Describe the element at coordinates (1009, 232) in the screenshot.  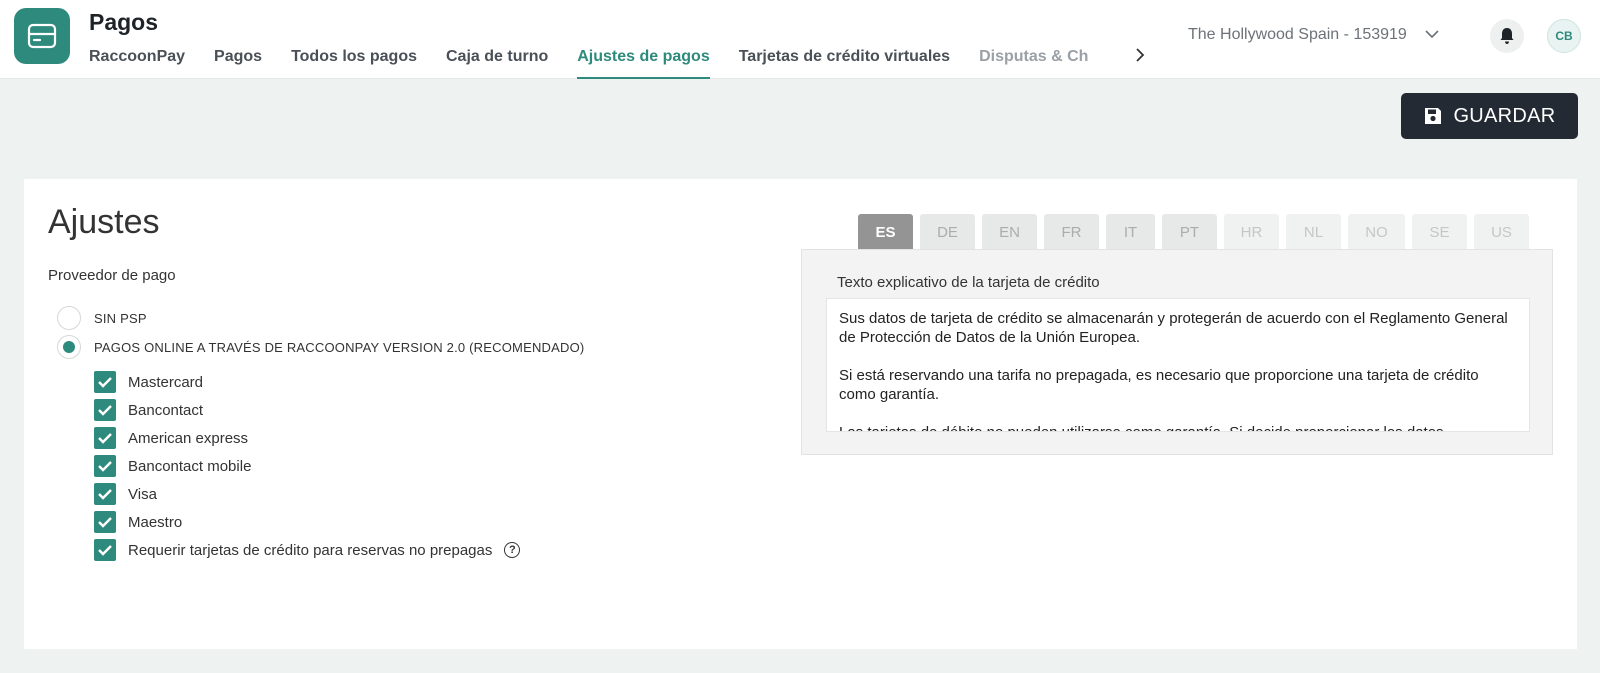
I see `lang-tab-en: EN` at that location.